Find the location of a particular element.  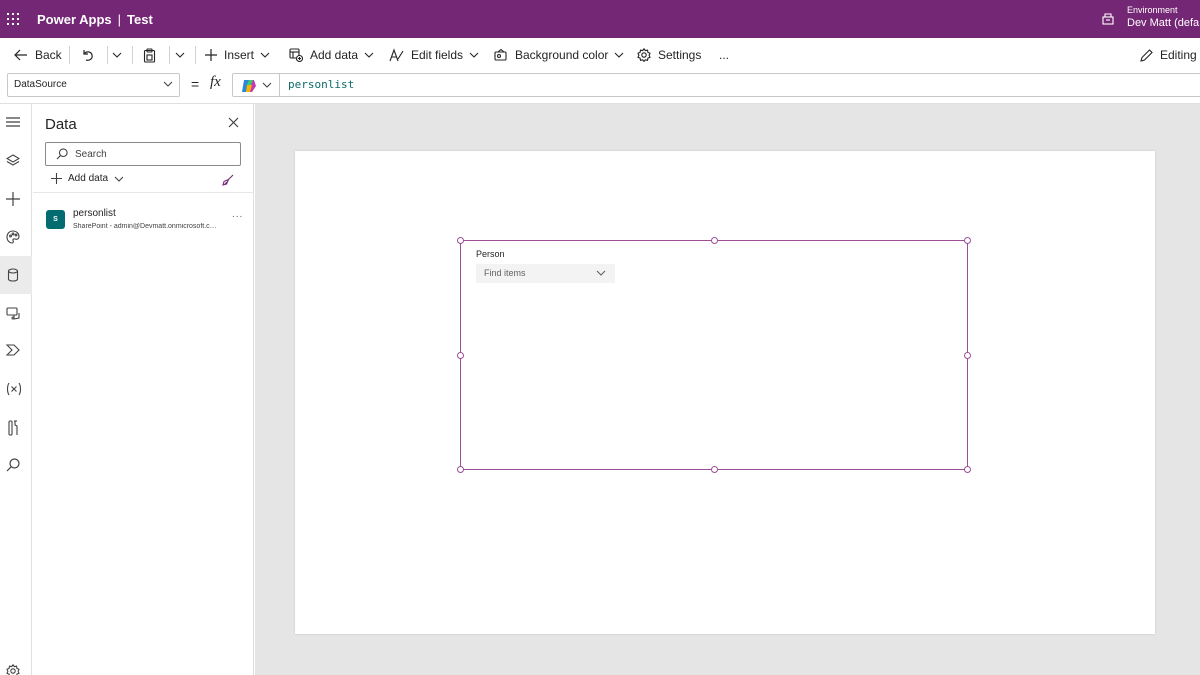

undo-button is located at coordinates (91, 55).